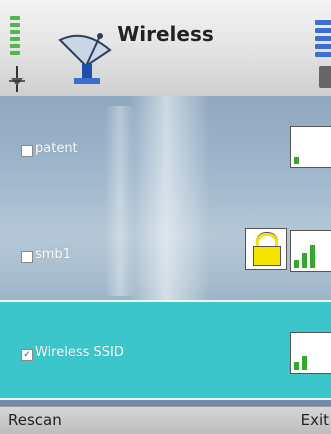 The height and width of the screenshot is (434, 331). I want to click on network-name: smb1, so click(53, 254).